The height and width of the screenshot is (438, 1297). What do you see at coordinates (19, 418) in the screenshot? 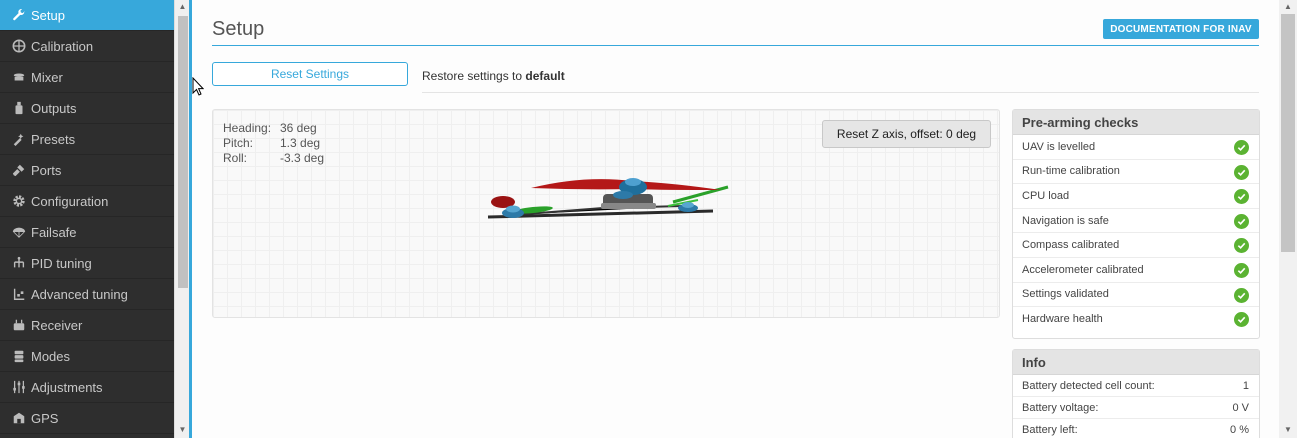
I see `gps-icon` at bounding box center [19, 418].